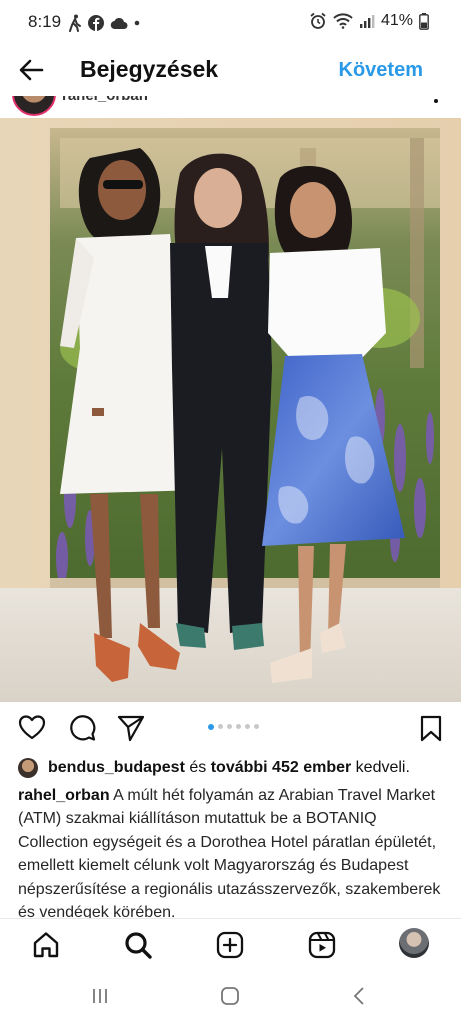 The height and width of the screenshot is (1024, 461). What do you see at coordinates (198, 767) in the screenshot?
I see `likes-connector: és` at bounding box center [198, 767].